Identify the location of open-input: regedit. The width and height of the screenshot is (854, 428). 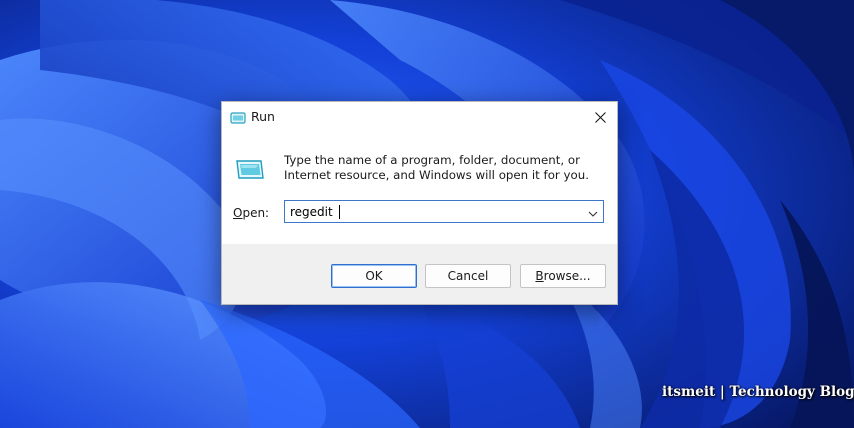
(311, 212).